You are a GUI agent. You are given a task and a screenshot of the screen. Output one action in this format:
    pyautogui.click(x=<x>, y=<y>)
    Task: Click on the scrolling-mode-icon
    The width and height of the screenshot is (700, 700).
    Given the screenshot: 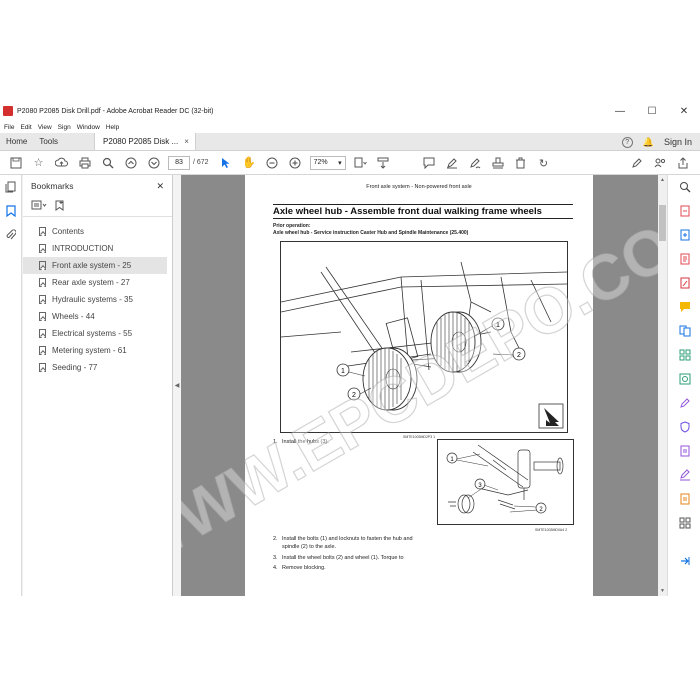 What is the action you would take?
    pyautogui.click(x=383, y=163)
    